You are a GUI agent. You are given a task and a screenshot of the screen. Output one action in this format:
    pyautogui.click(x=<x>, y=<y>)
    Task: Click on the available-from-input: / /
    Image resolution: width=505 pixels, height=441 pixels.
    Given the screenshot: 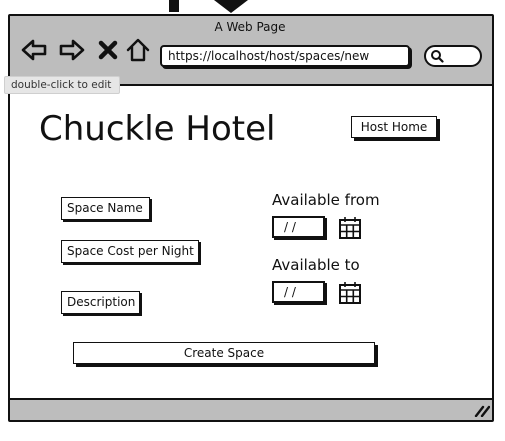 What is the action you would take?
    pyautogui.click(x=298, y=227)
    